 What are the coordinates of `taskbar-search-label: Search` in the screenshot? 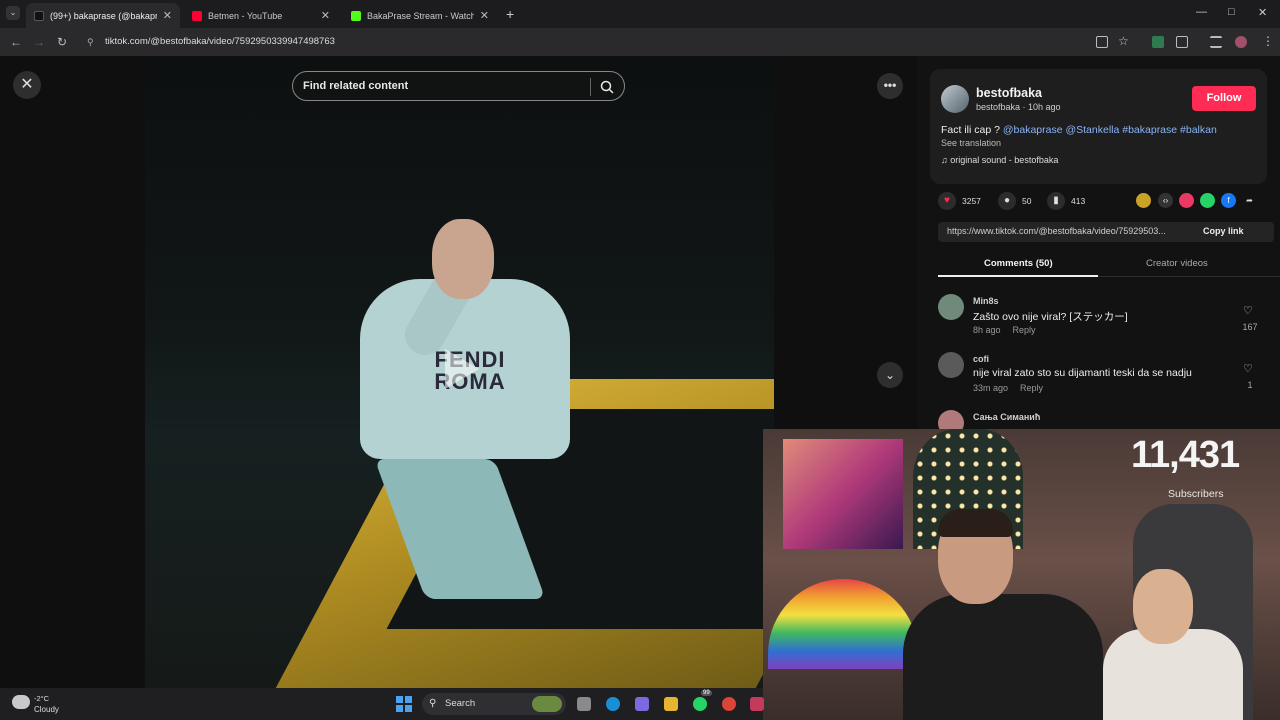 It's located at (460, 703).